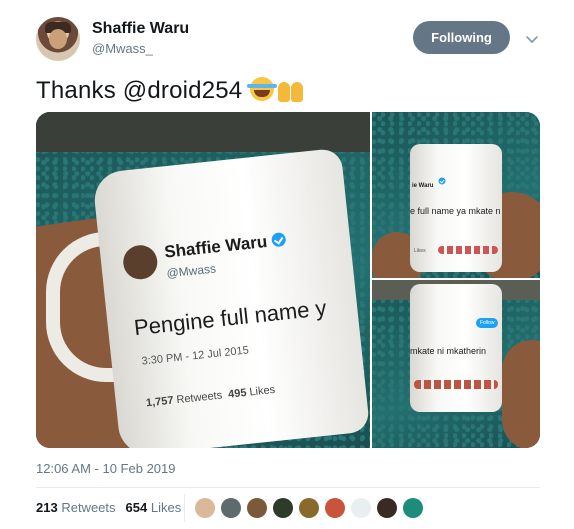  I want to click on mug-display-name-text: ie Waru, so click(423, 186).